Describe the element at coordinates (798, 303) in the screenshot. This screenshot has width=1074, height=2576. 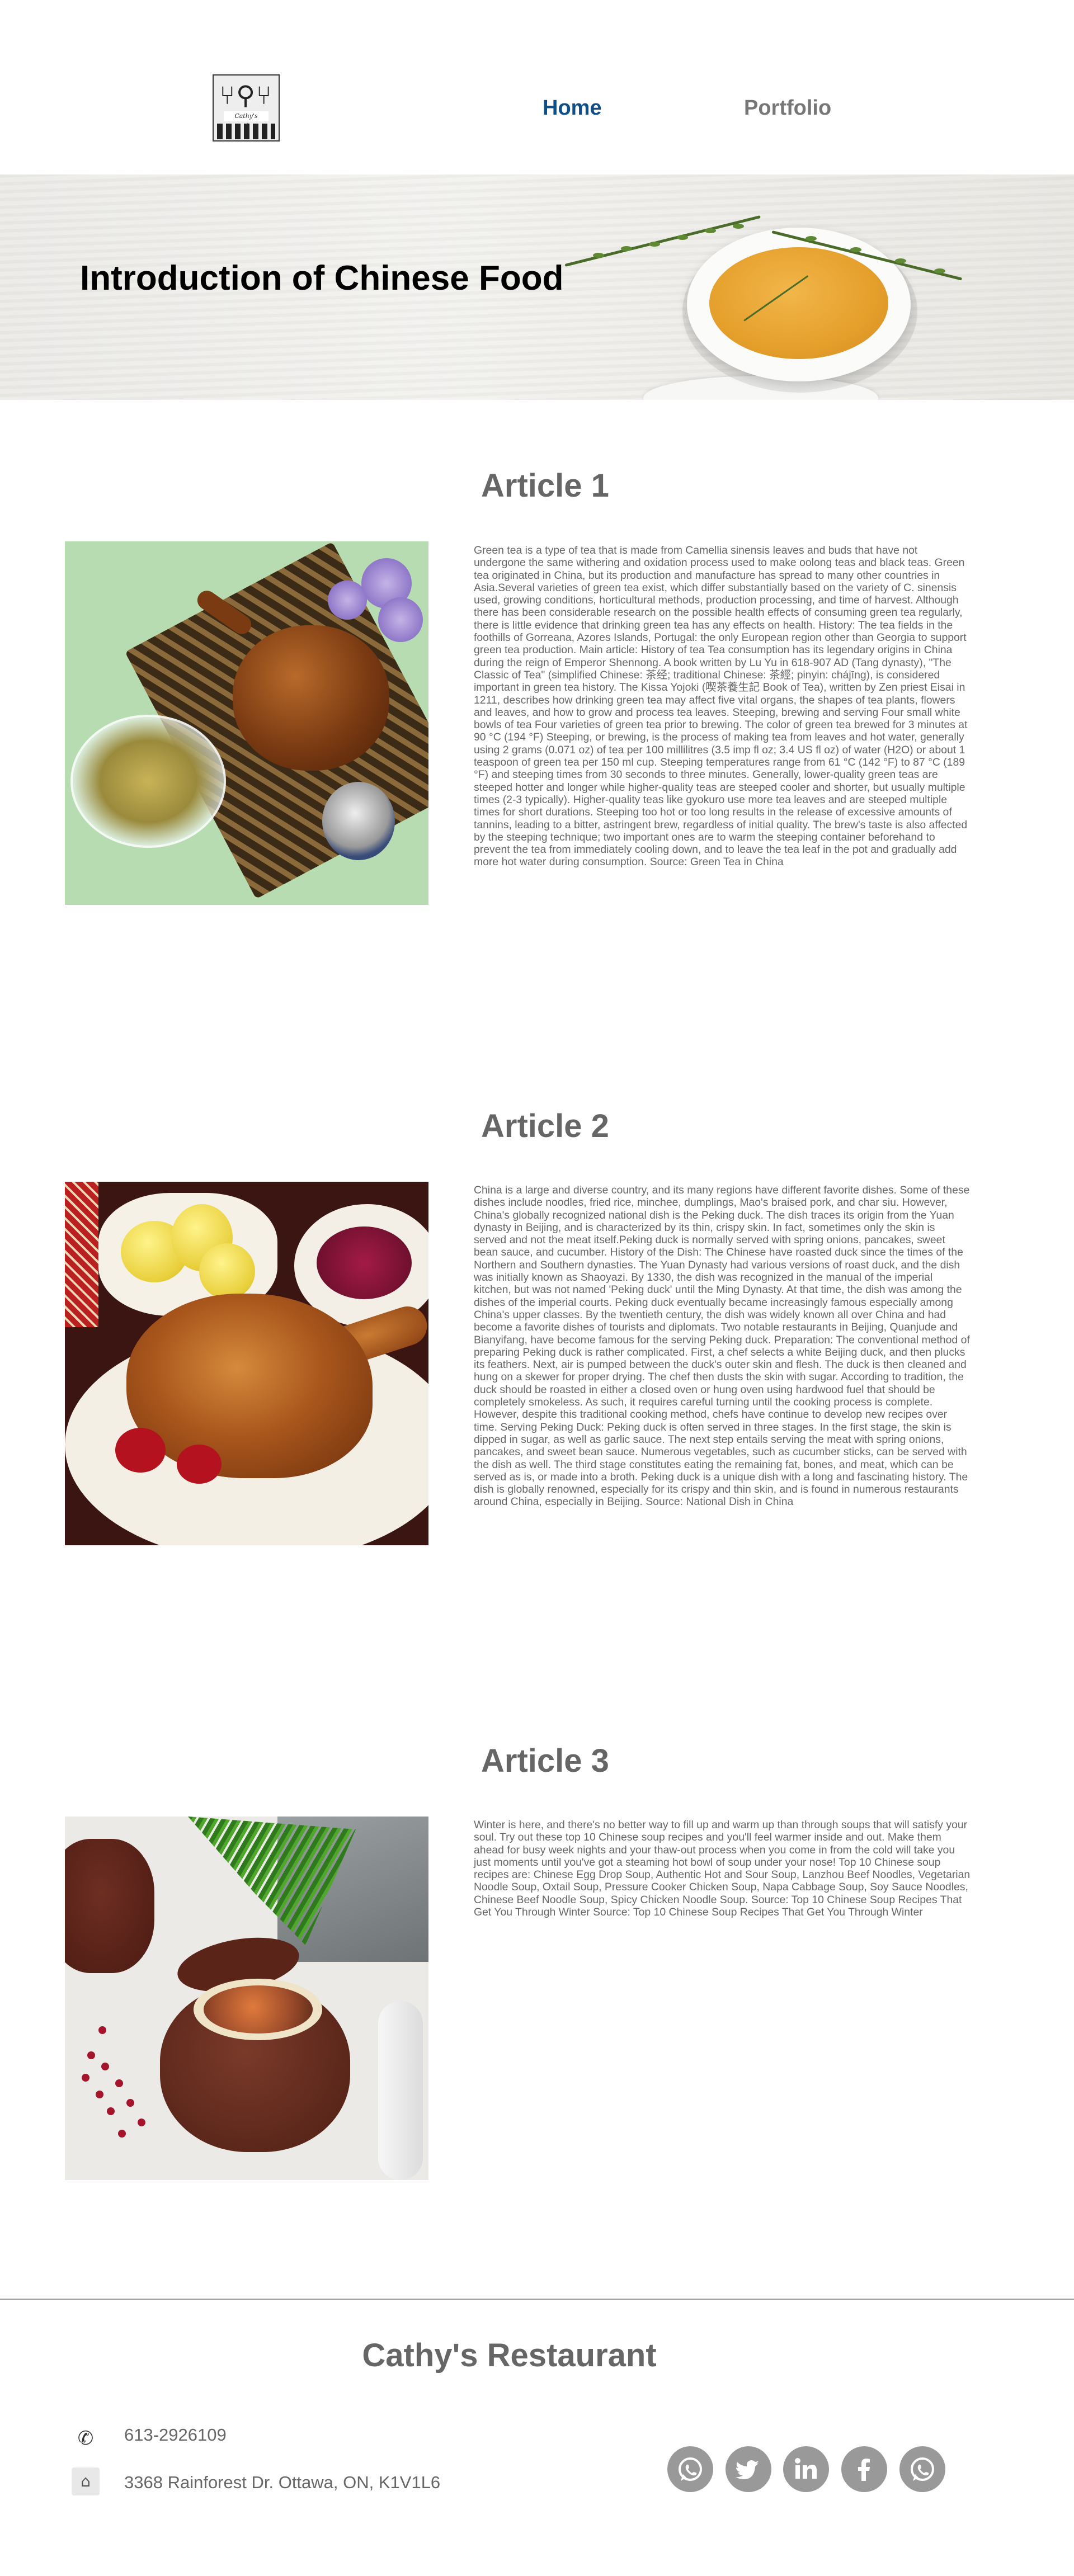
I see `tea-liquid` at that location.